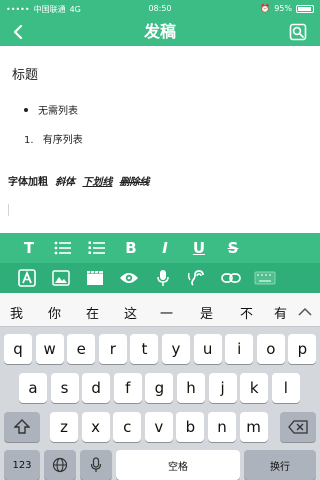 This screenshot has height=480, width=320. I want to click on key-u: u, so click(207, 349).